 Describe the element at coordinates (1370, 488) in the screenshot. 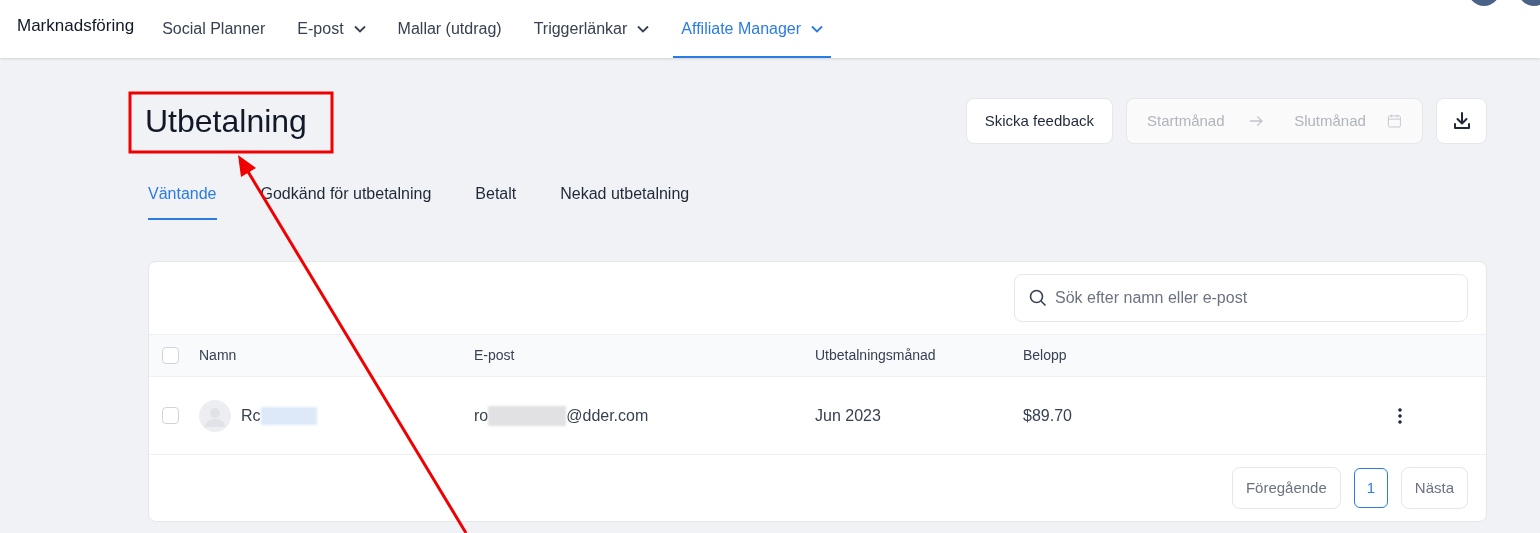

I see `page-button: 1` at that location.